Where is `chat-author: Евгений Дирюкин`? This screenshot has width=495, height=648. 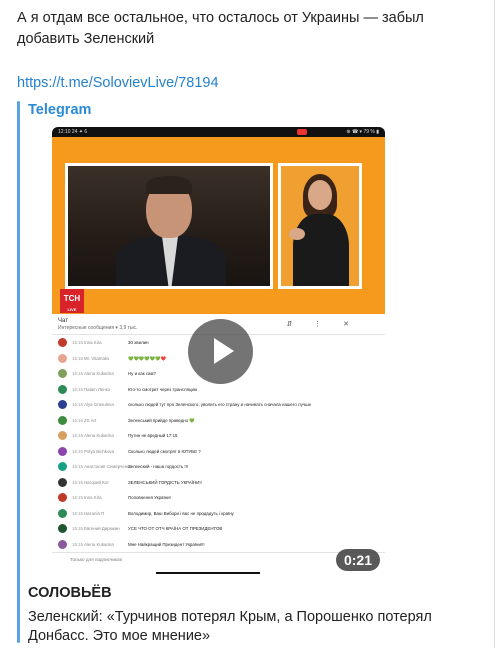 chat-author: Евгений Дирюкин is located at coordinates (102, 528).